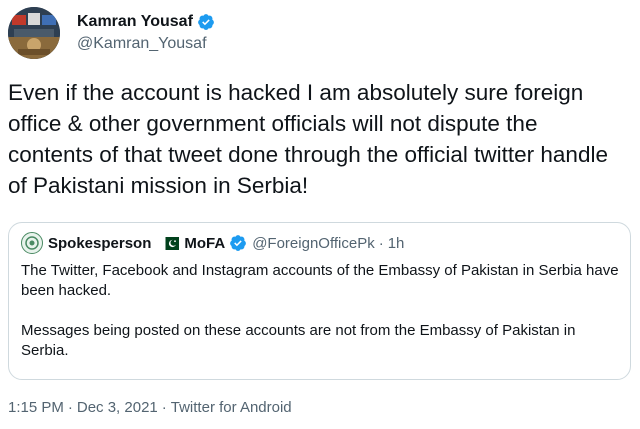 This screenshot has height=429, width=640. Describe the element at coordinates (117, 407) in the screenshot. I see `tweet-date: Dec 3, 2021` at that location.